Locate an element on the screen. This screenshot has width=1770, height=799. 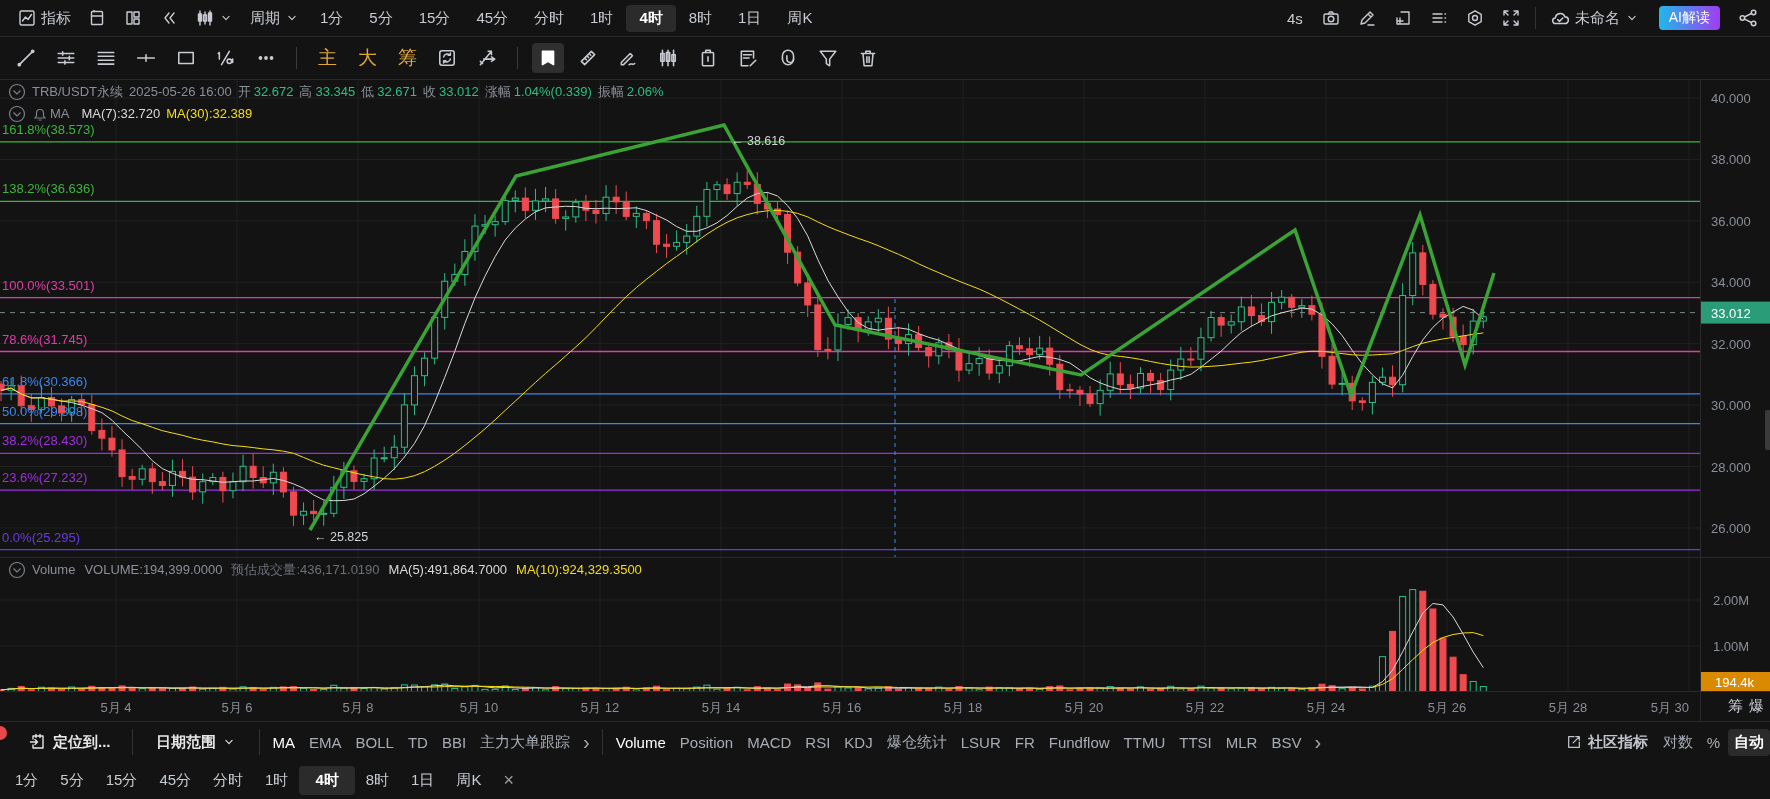
indicator-tab: EMA is located at coordinates (325, 742).